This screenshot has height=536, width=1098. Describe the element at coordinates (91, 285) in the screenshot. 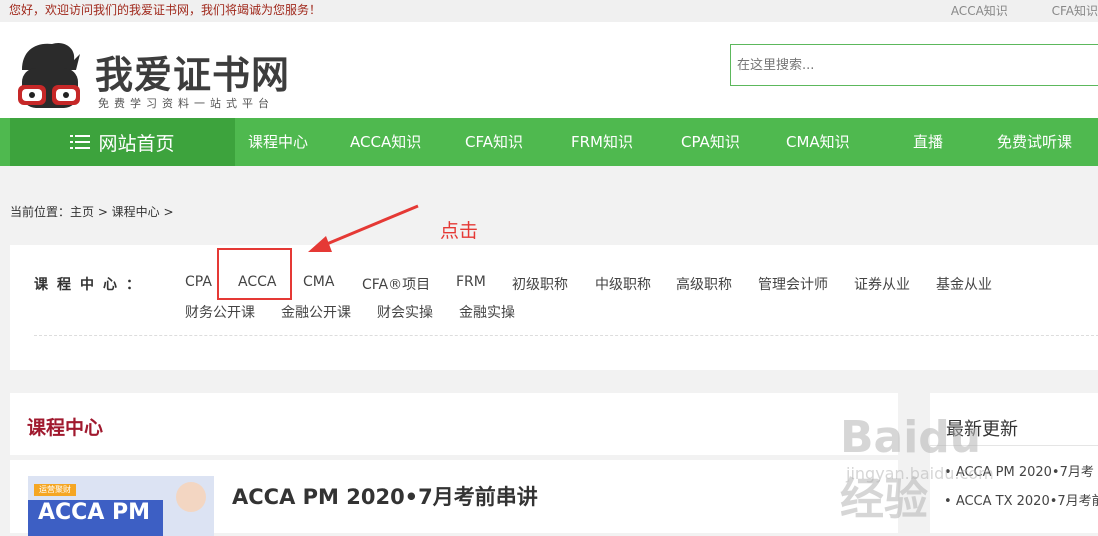

I see `category-label: 课程中心：` at that location.